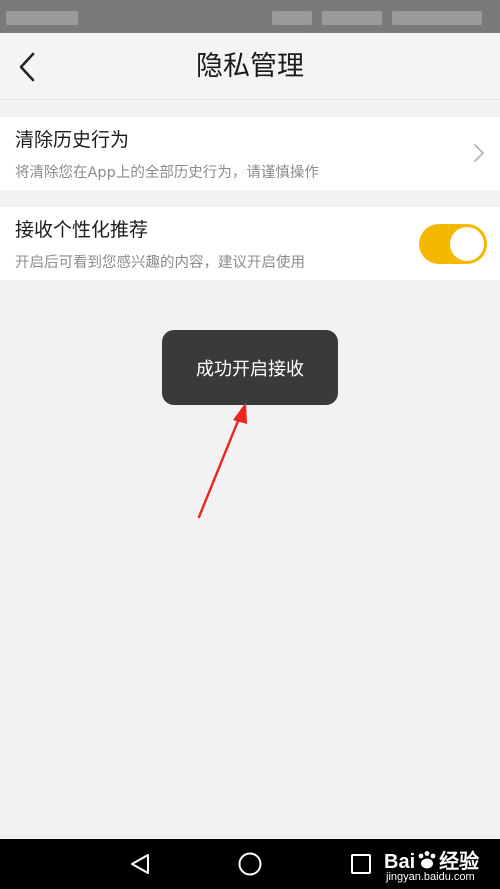  Describe the element at coordinates (250, 153) in the screenshot. I see `clear-history-row: 清除历史行为 将清除您在App上的全部历史行为，请谨慎操作` at that location.